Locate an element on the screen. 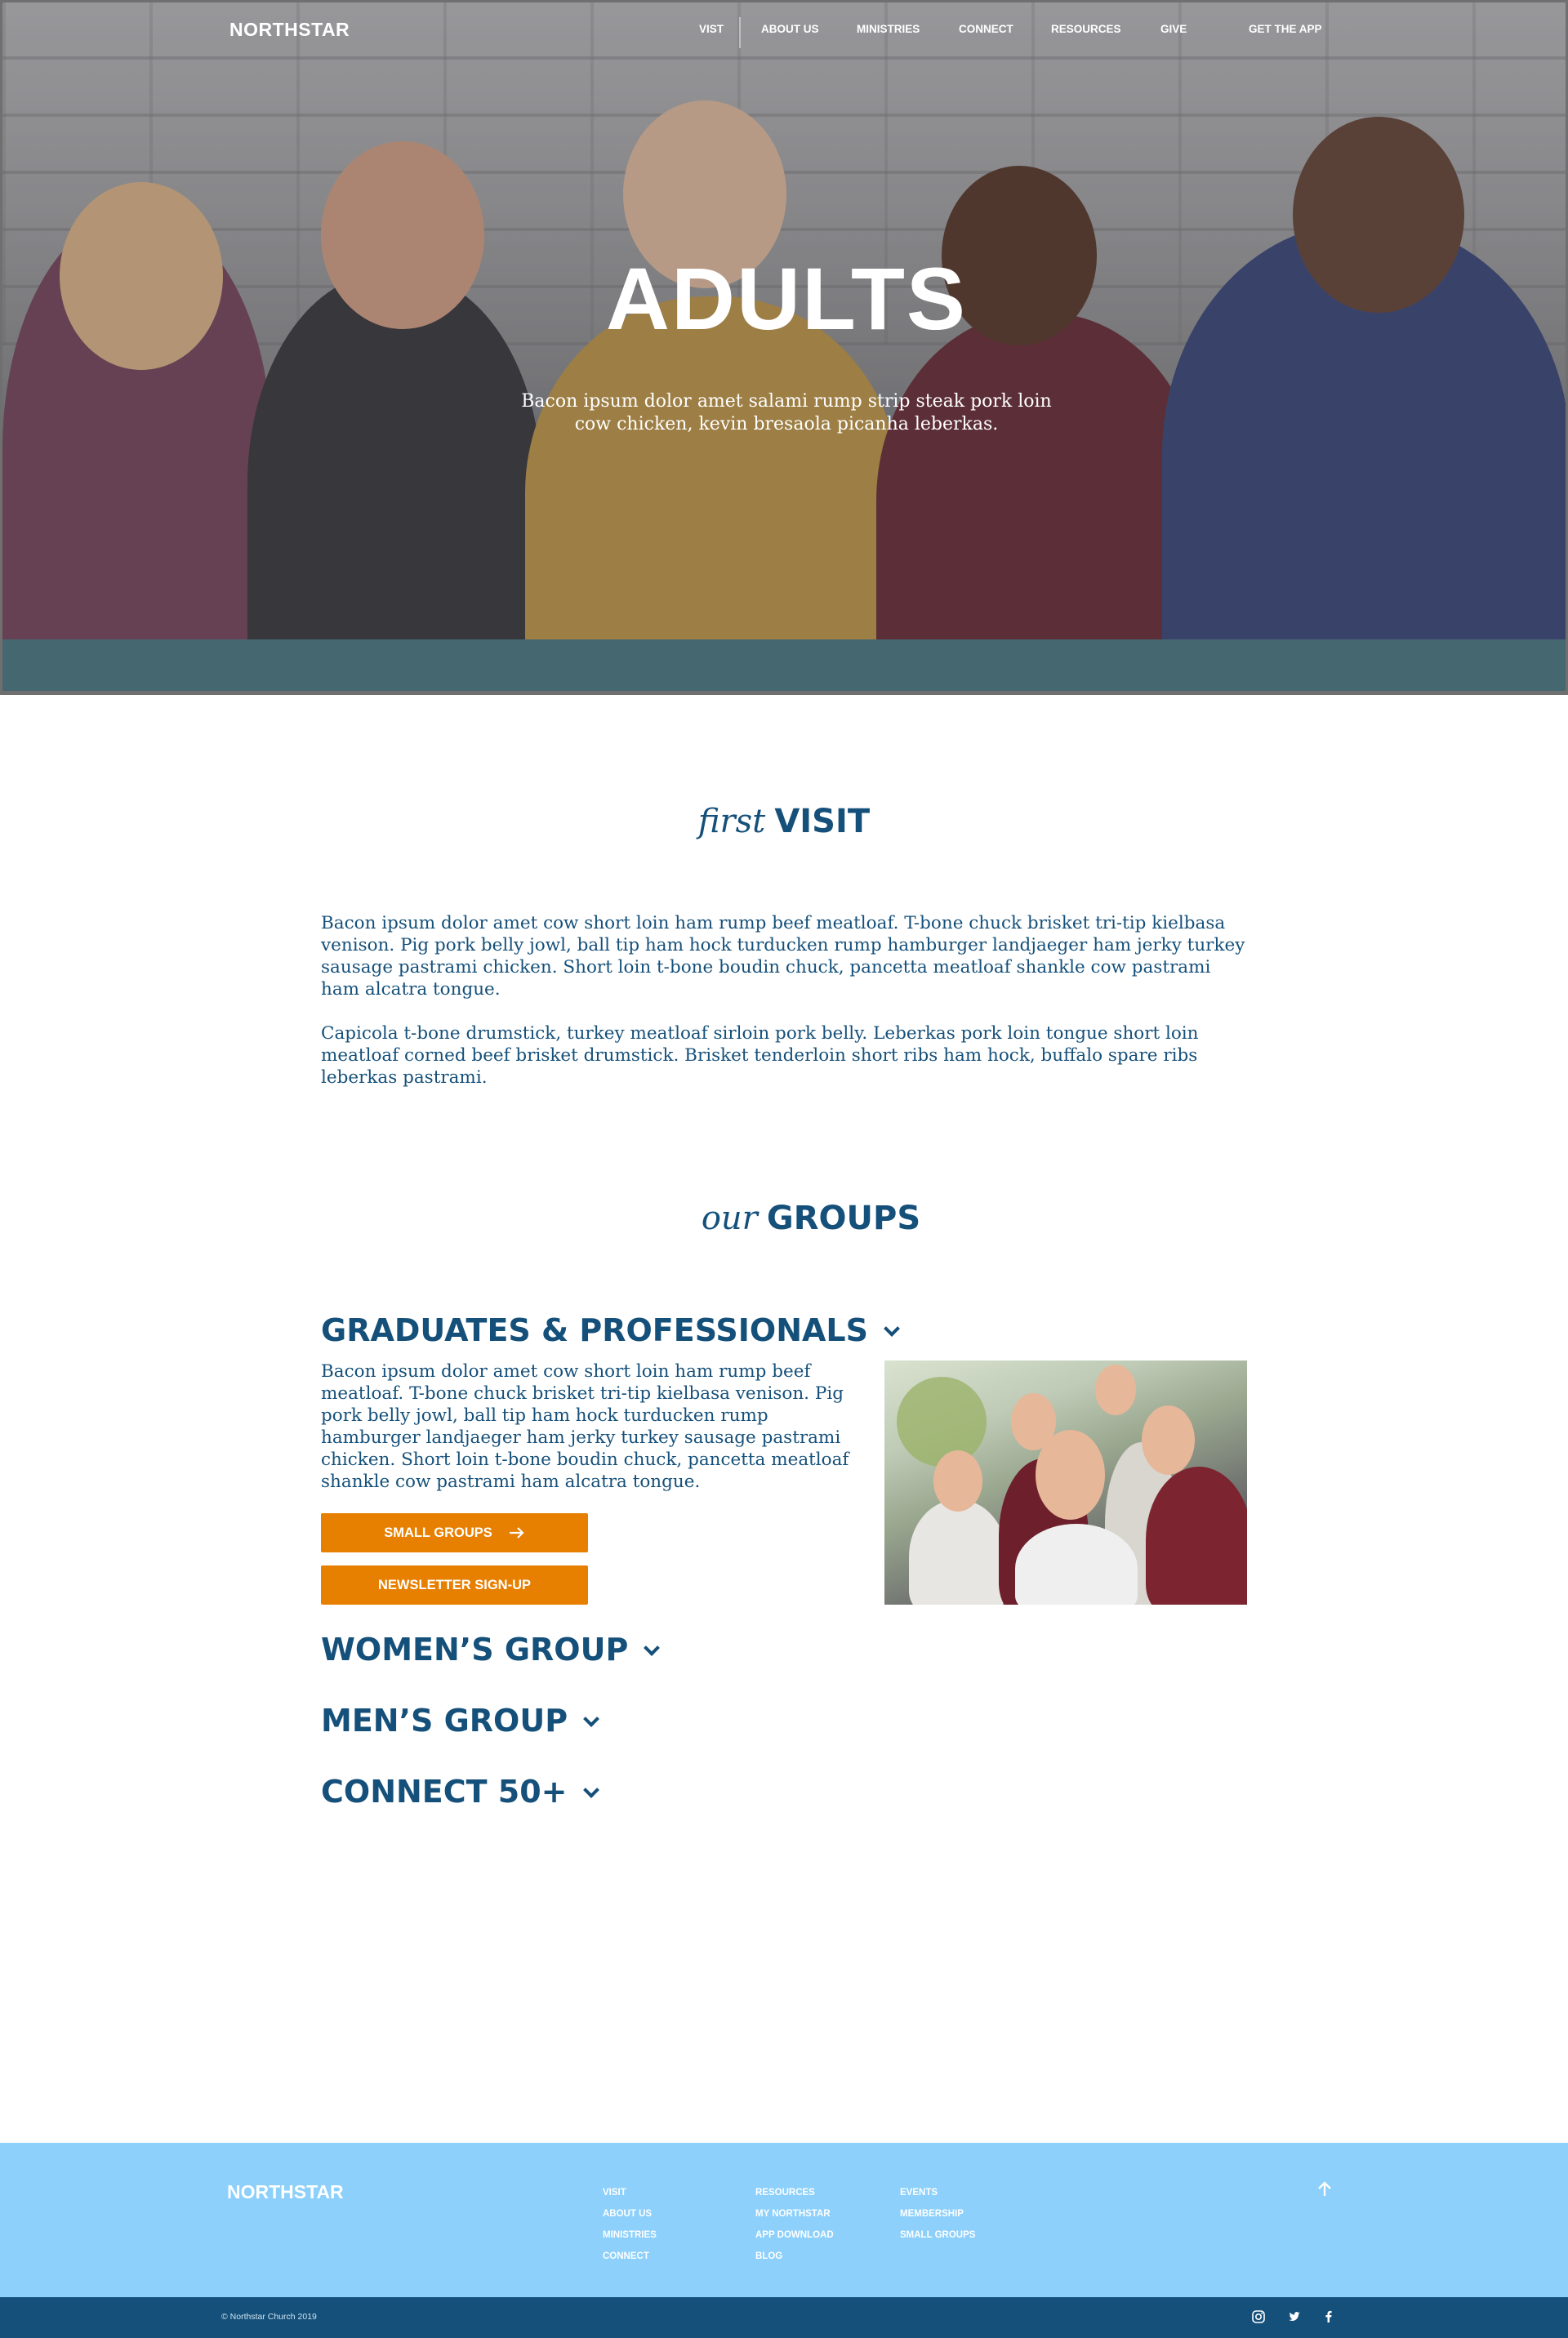  instagram-icon is located at coordinates (1258, 2316).